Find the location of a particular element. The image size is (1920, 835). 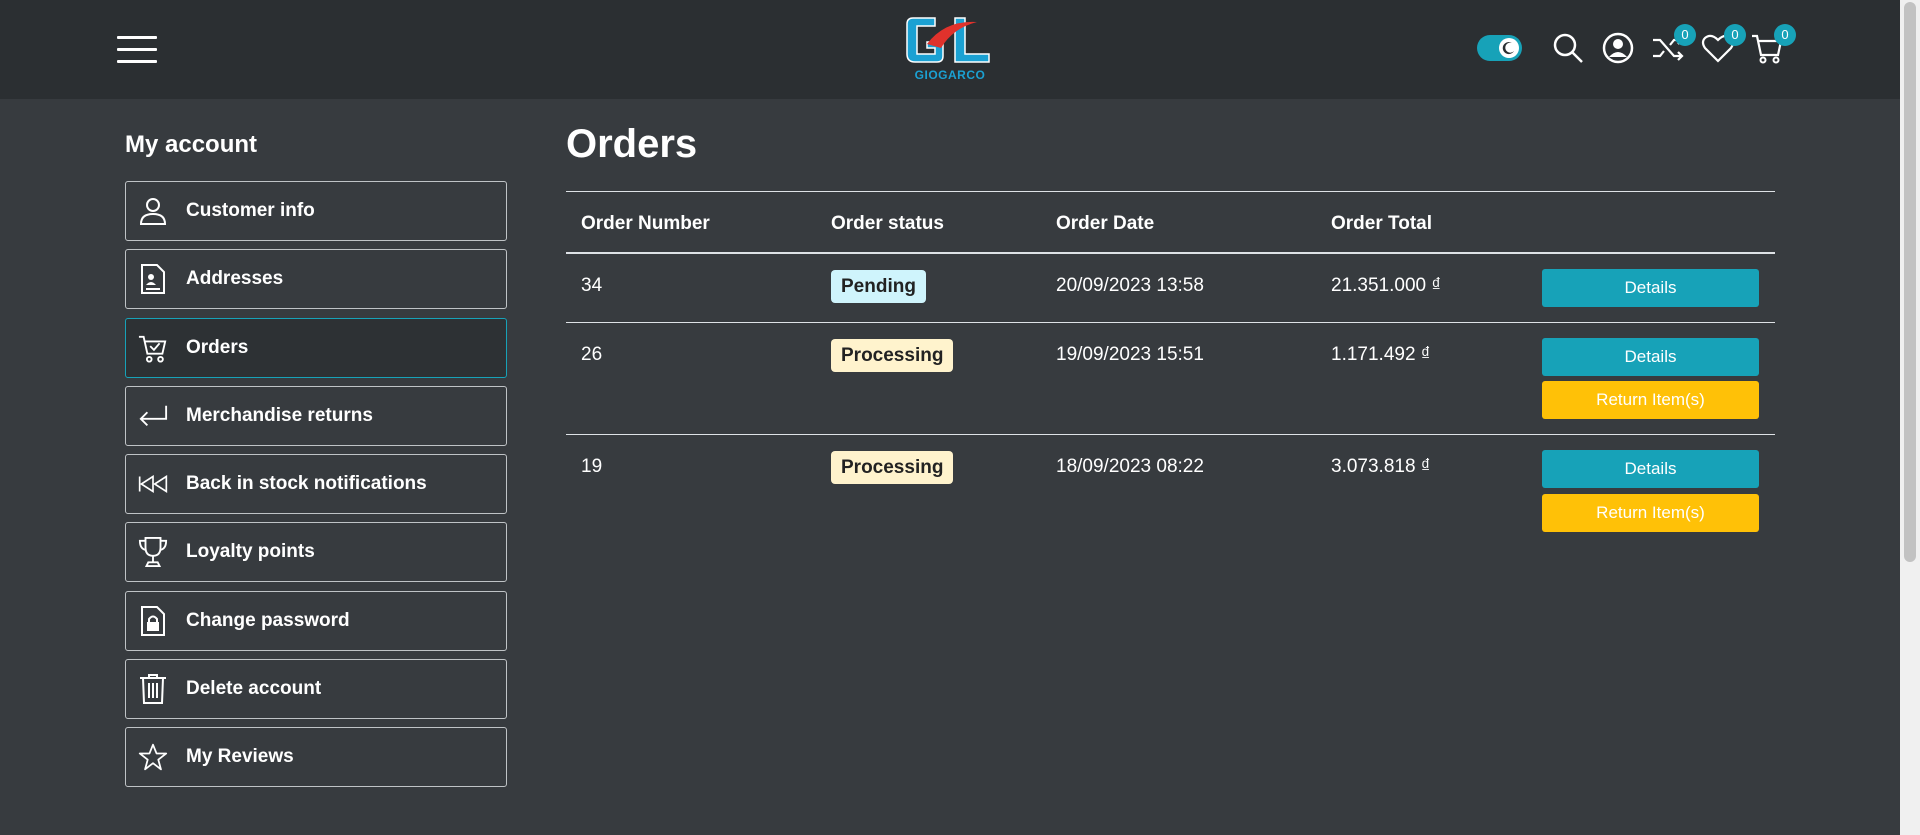

compare-icon: 0 is located at coordinates (1673, 45).